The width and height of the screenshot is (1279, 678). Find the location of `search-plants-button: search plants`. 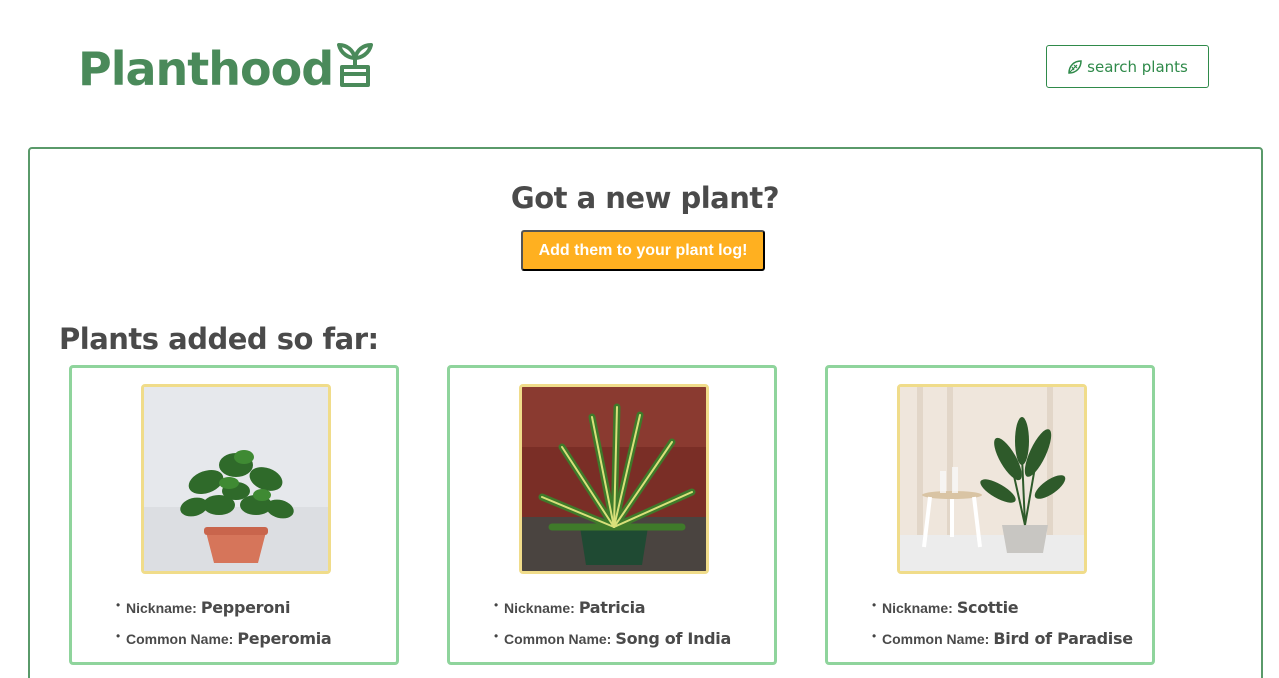

search-plants-button: search plants is located at coordinates (1127, 66).